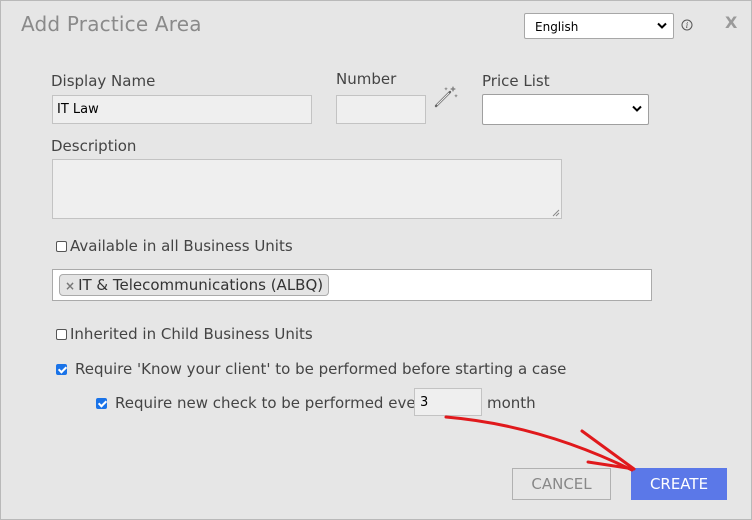 The height and width of the screenshot is (520, 752). I want to click on available-all-units-row: Available in all Business Units, so click(174, 246).